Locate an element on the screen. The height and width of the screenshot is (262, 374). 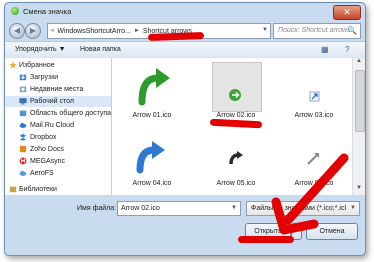
file-name-label: Имя файла: is located at coordinates (97, 208).